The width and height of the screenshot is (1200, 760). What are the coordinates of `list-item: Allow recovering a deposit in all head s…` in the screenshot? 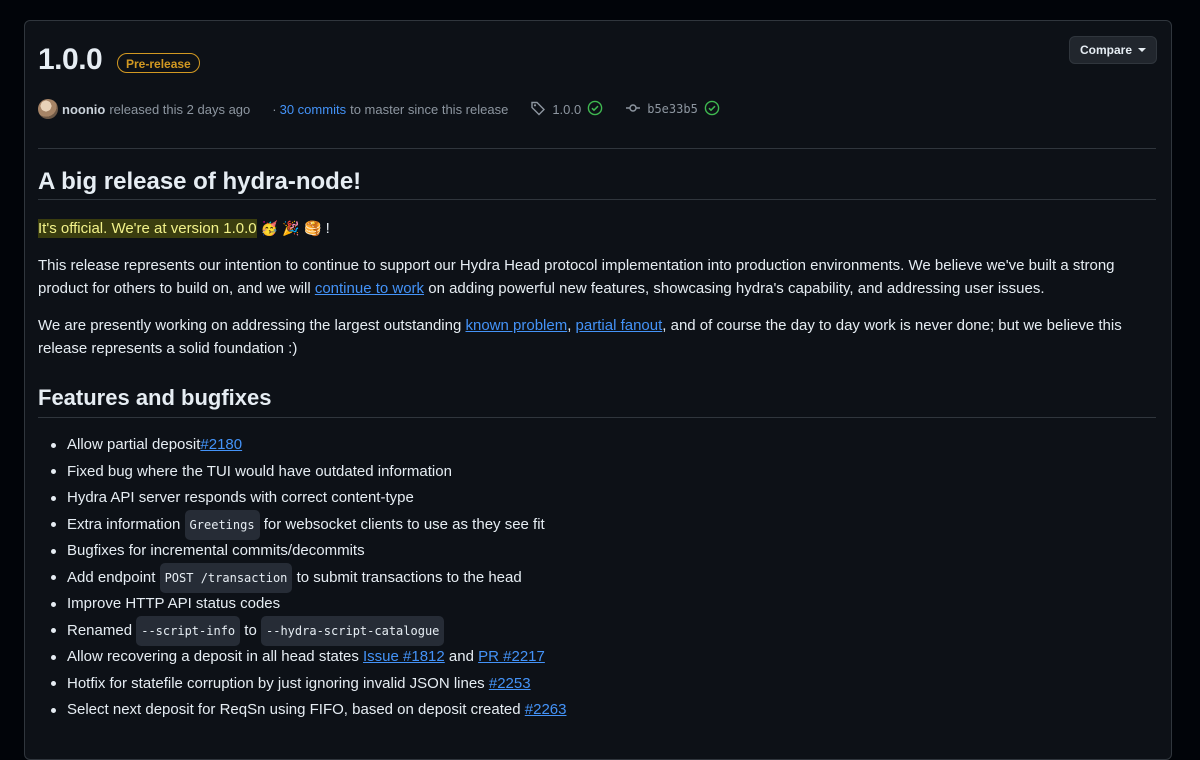 It's located at (302, 657).